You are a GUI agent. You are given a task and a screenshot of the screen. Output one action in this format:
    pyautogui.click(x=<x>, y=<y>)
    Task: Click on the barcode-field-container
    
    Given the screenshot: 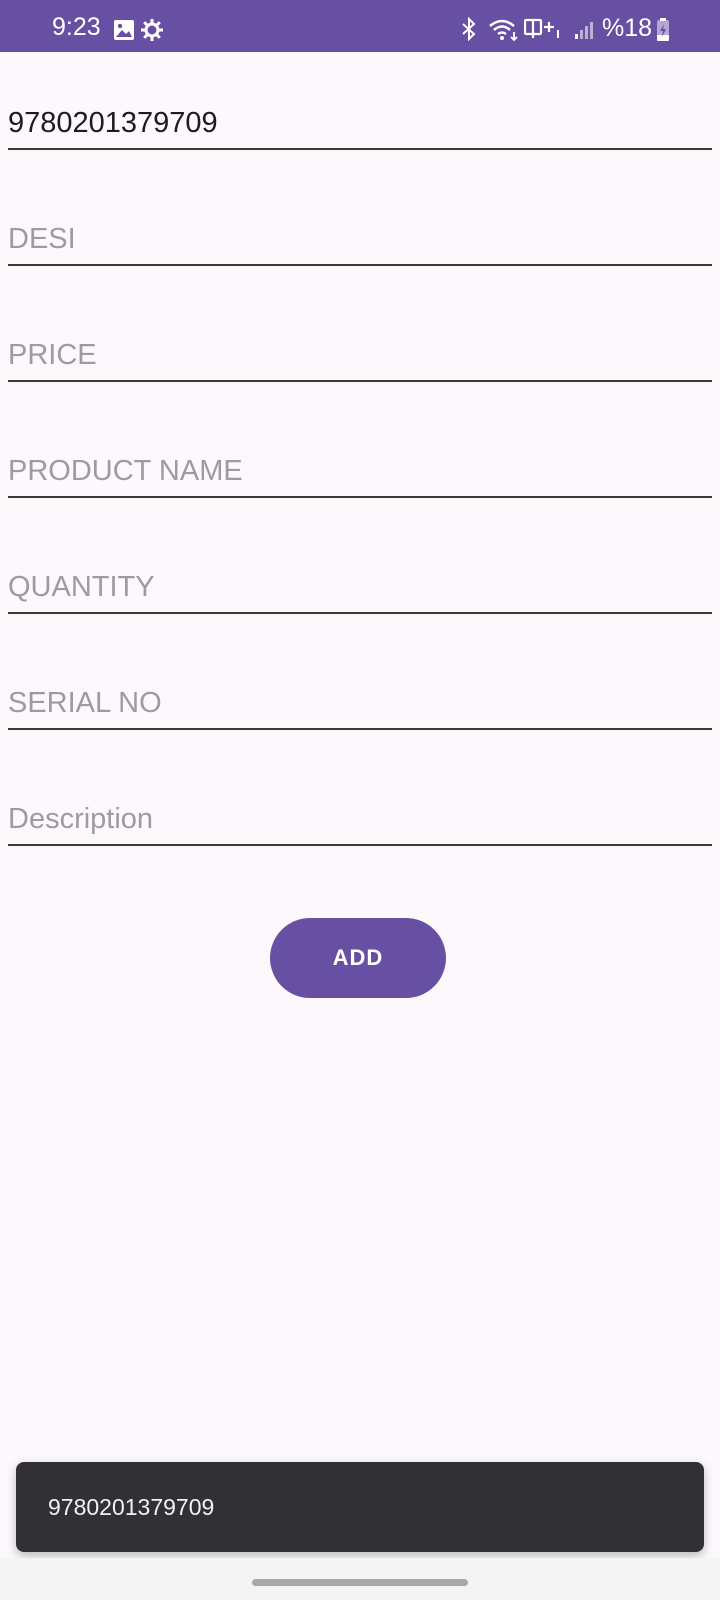 What is the action you would take?
    pyautogui.click(x=360, y=126)
    